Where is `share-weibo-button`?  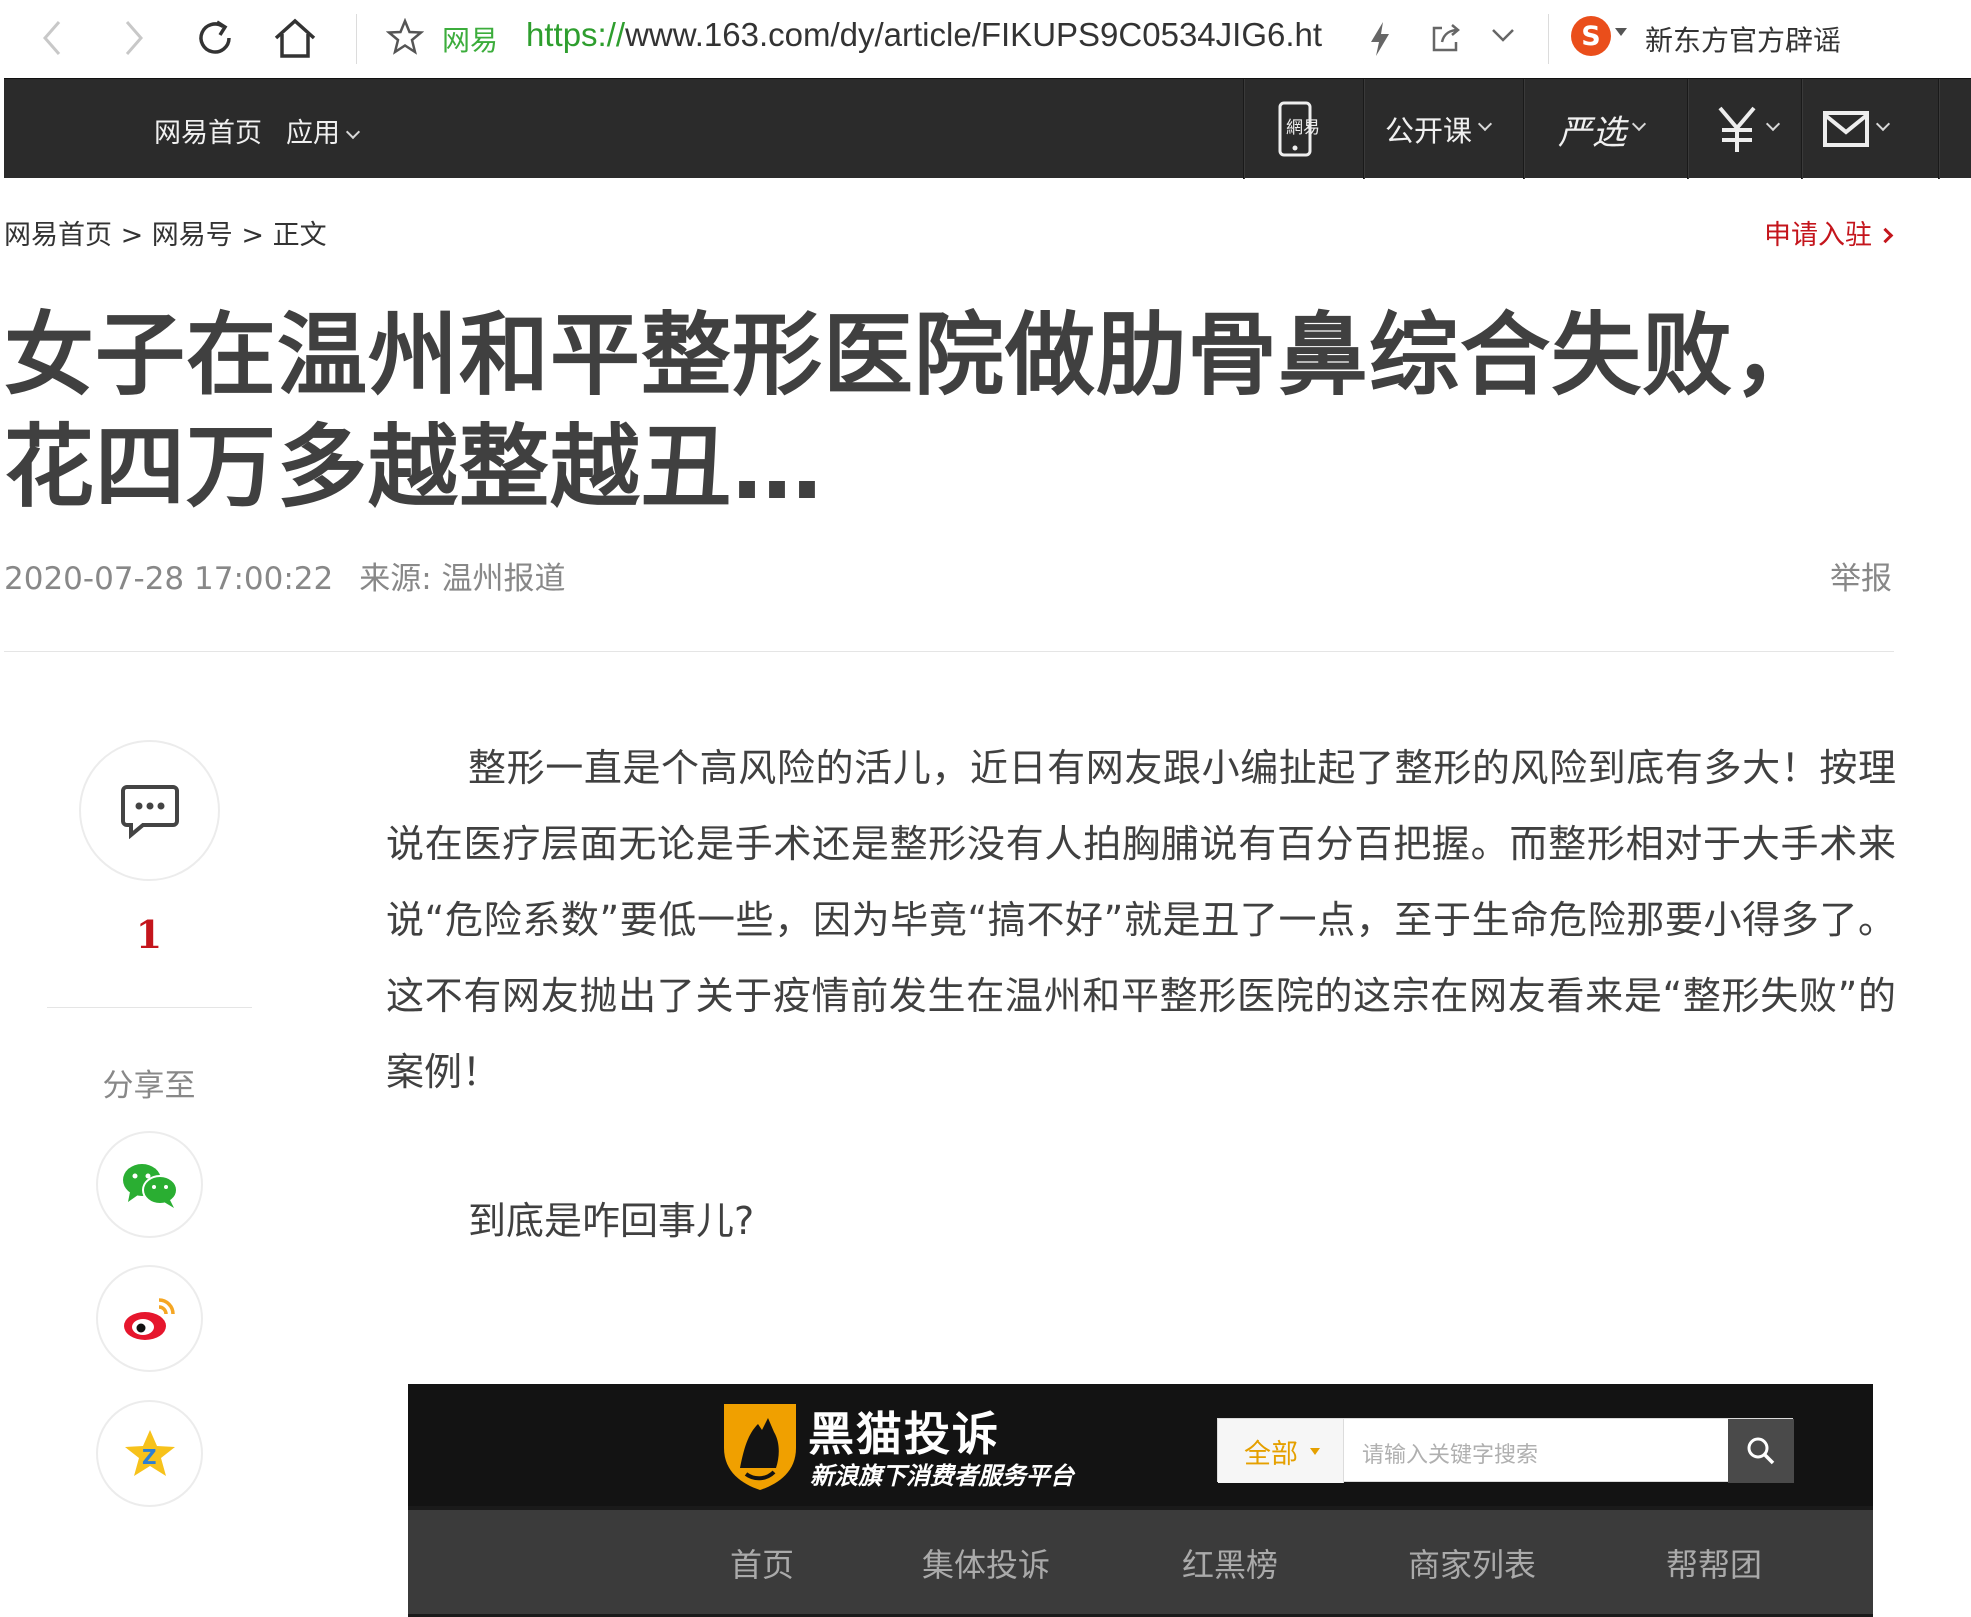 share-weibo-button is located at coordinates (149, 1318).